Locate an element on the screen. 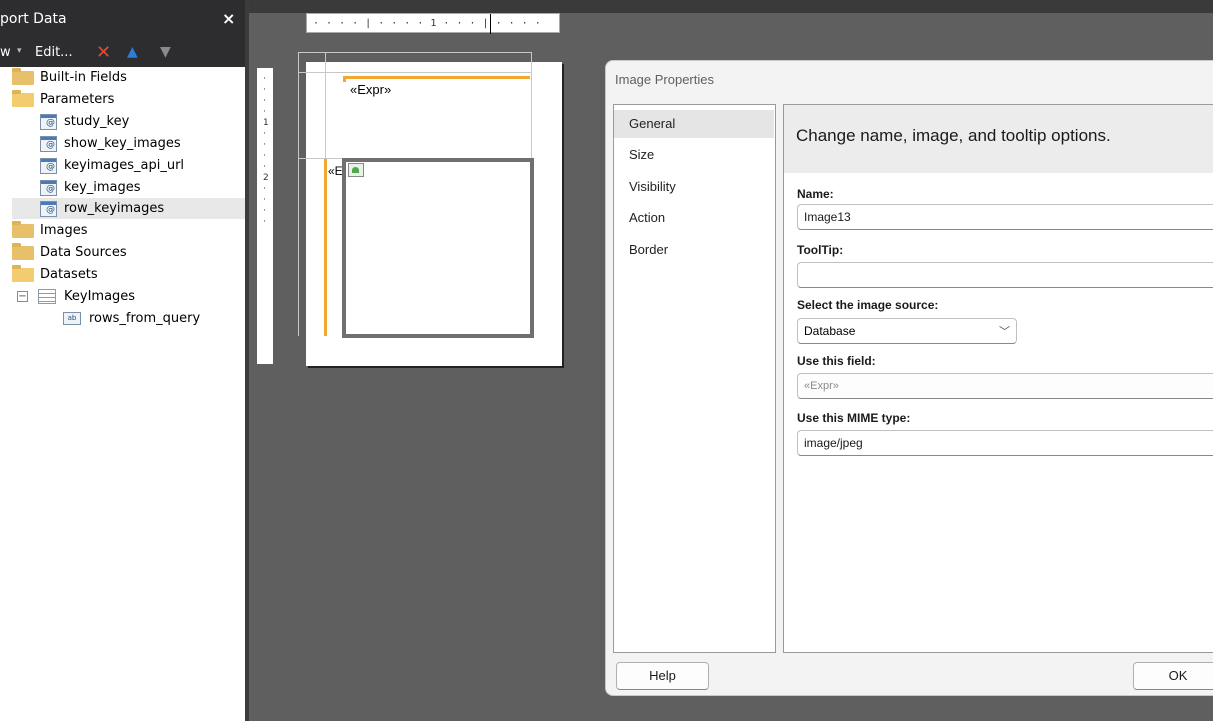 The image size is (1213, 721). horizontal-ruler: · · · · | · · · · 1 · · · | · · · · is located at coordinates (433, 23).